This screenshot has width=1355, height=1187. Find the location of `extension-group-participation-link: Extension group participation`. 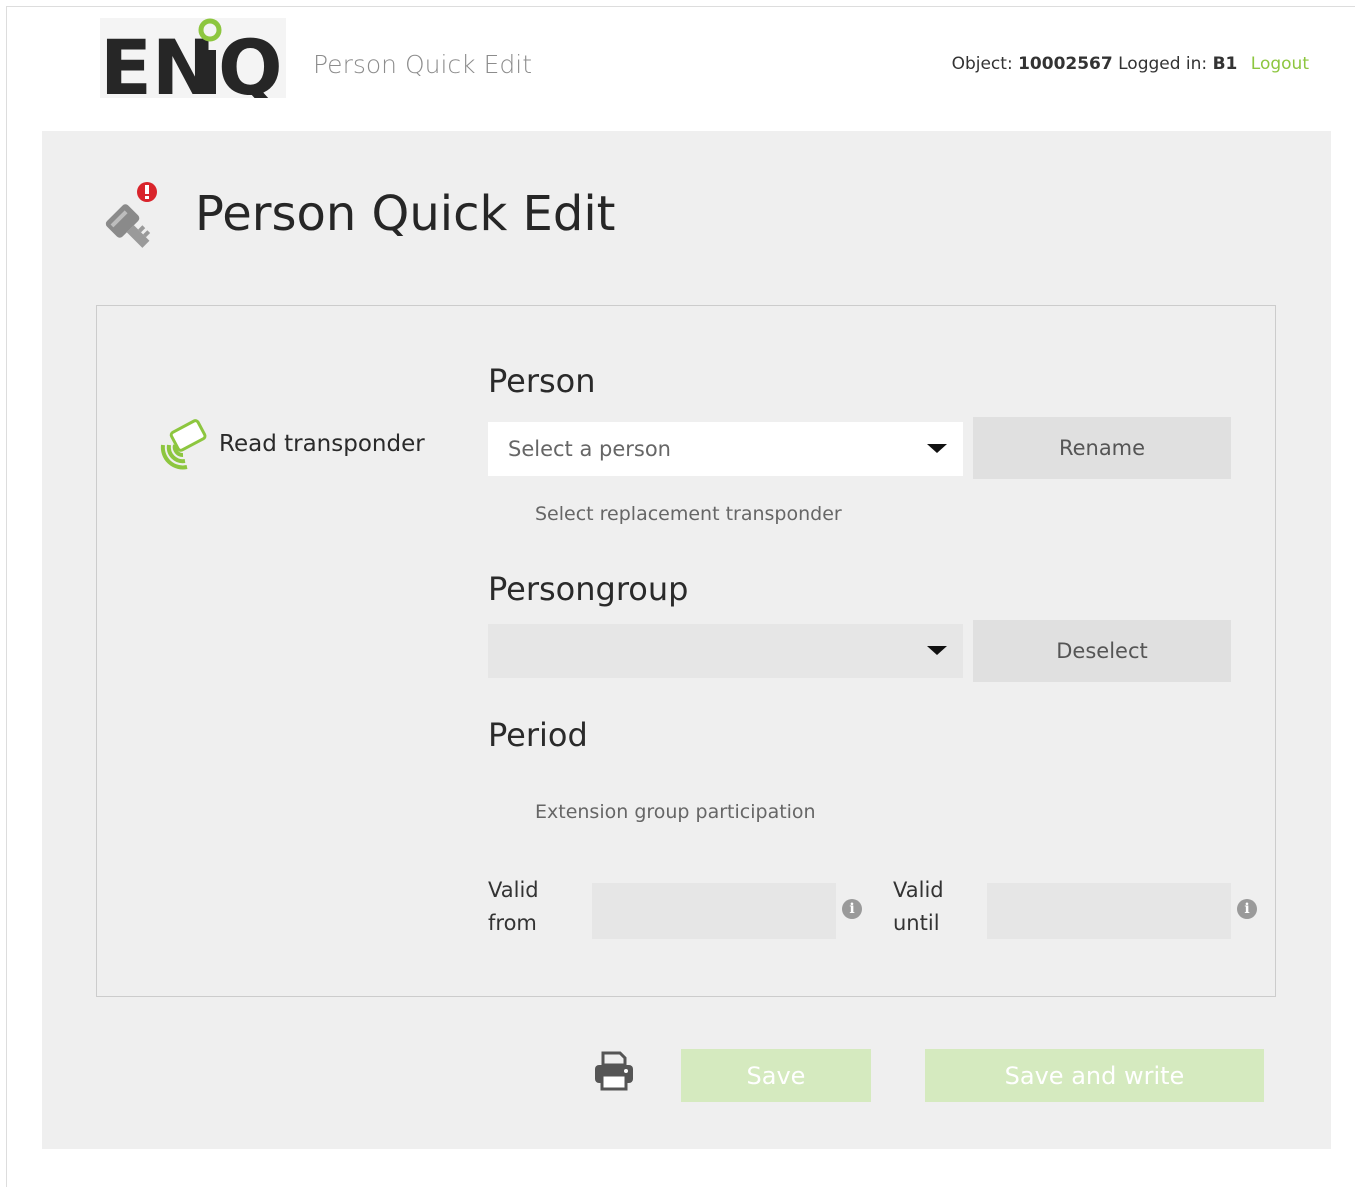

extension-group-participation-link: Extension group participation is located at coordinates (675, 812).